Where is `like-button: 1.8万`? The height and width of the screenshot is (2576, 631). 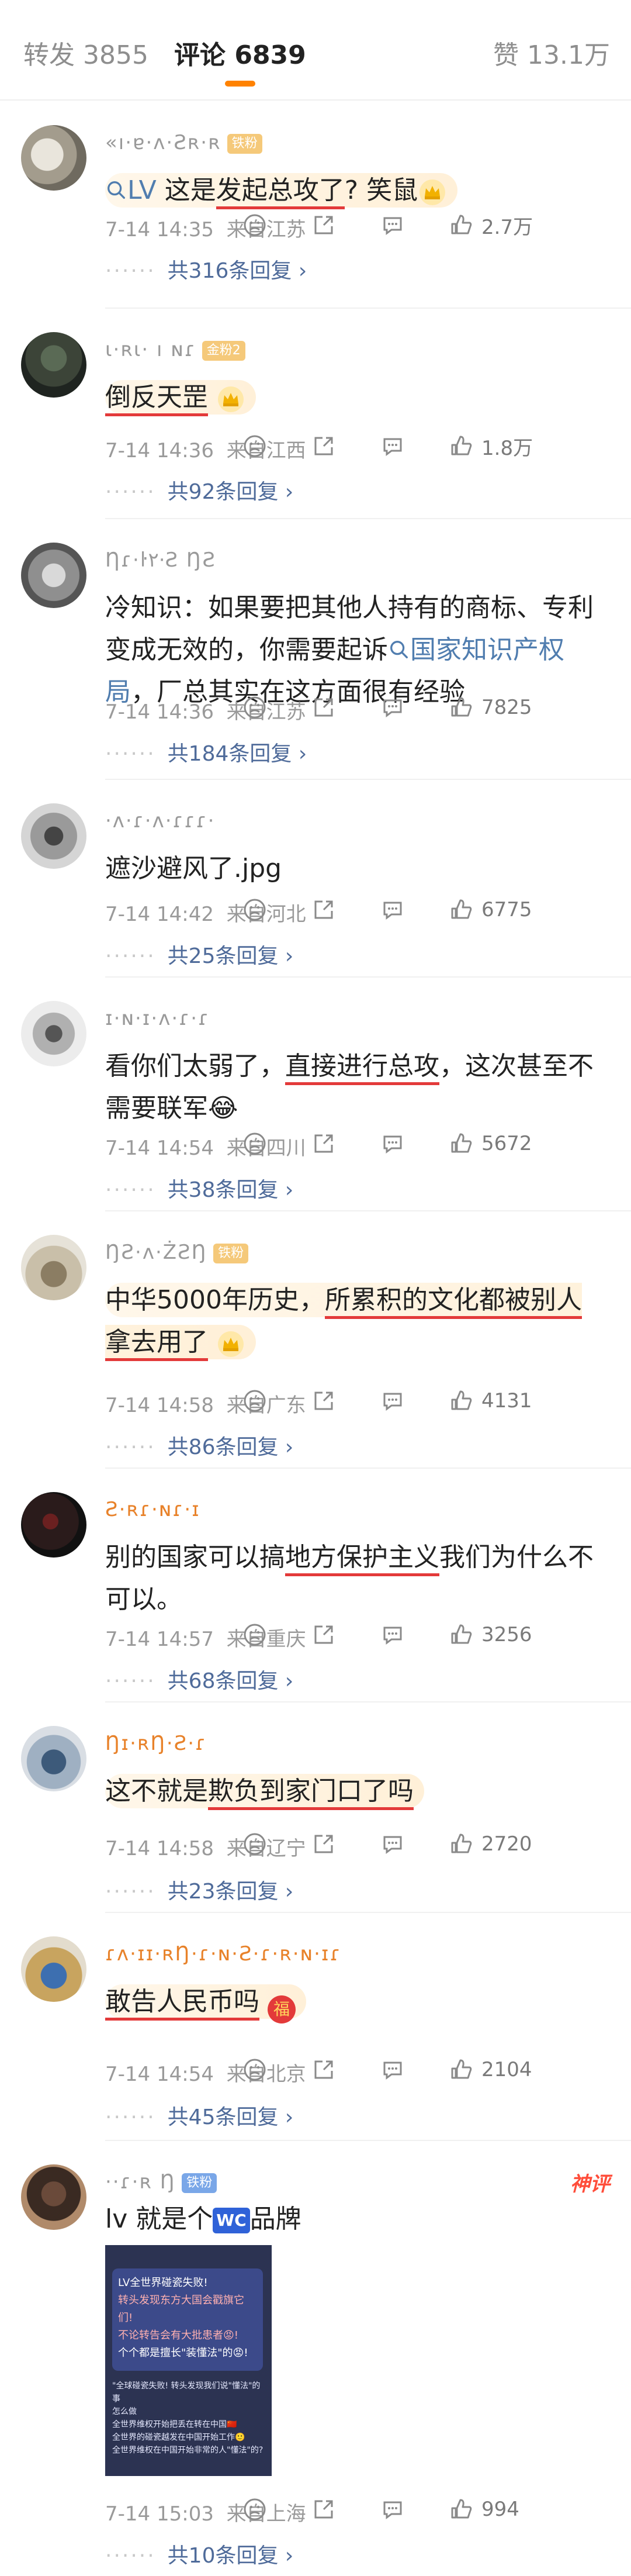
like-button: 1.8万 is located at coordinates (491, 446).